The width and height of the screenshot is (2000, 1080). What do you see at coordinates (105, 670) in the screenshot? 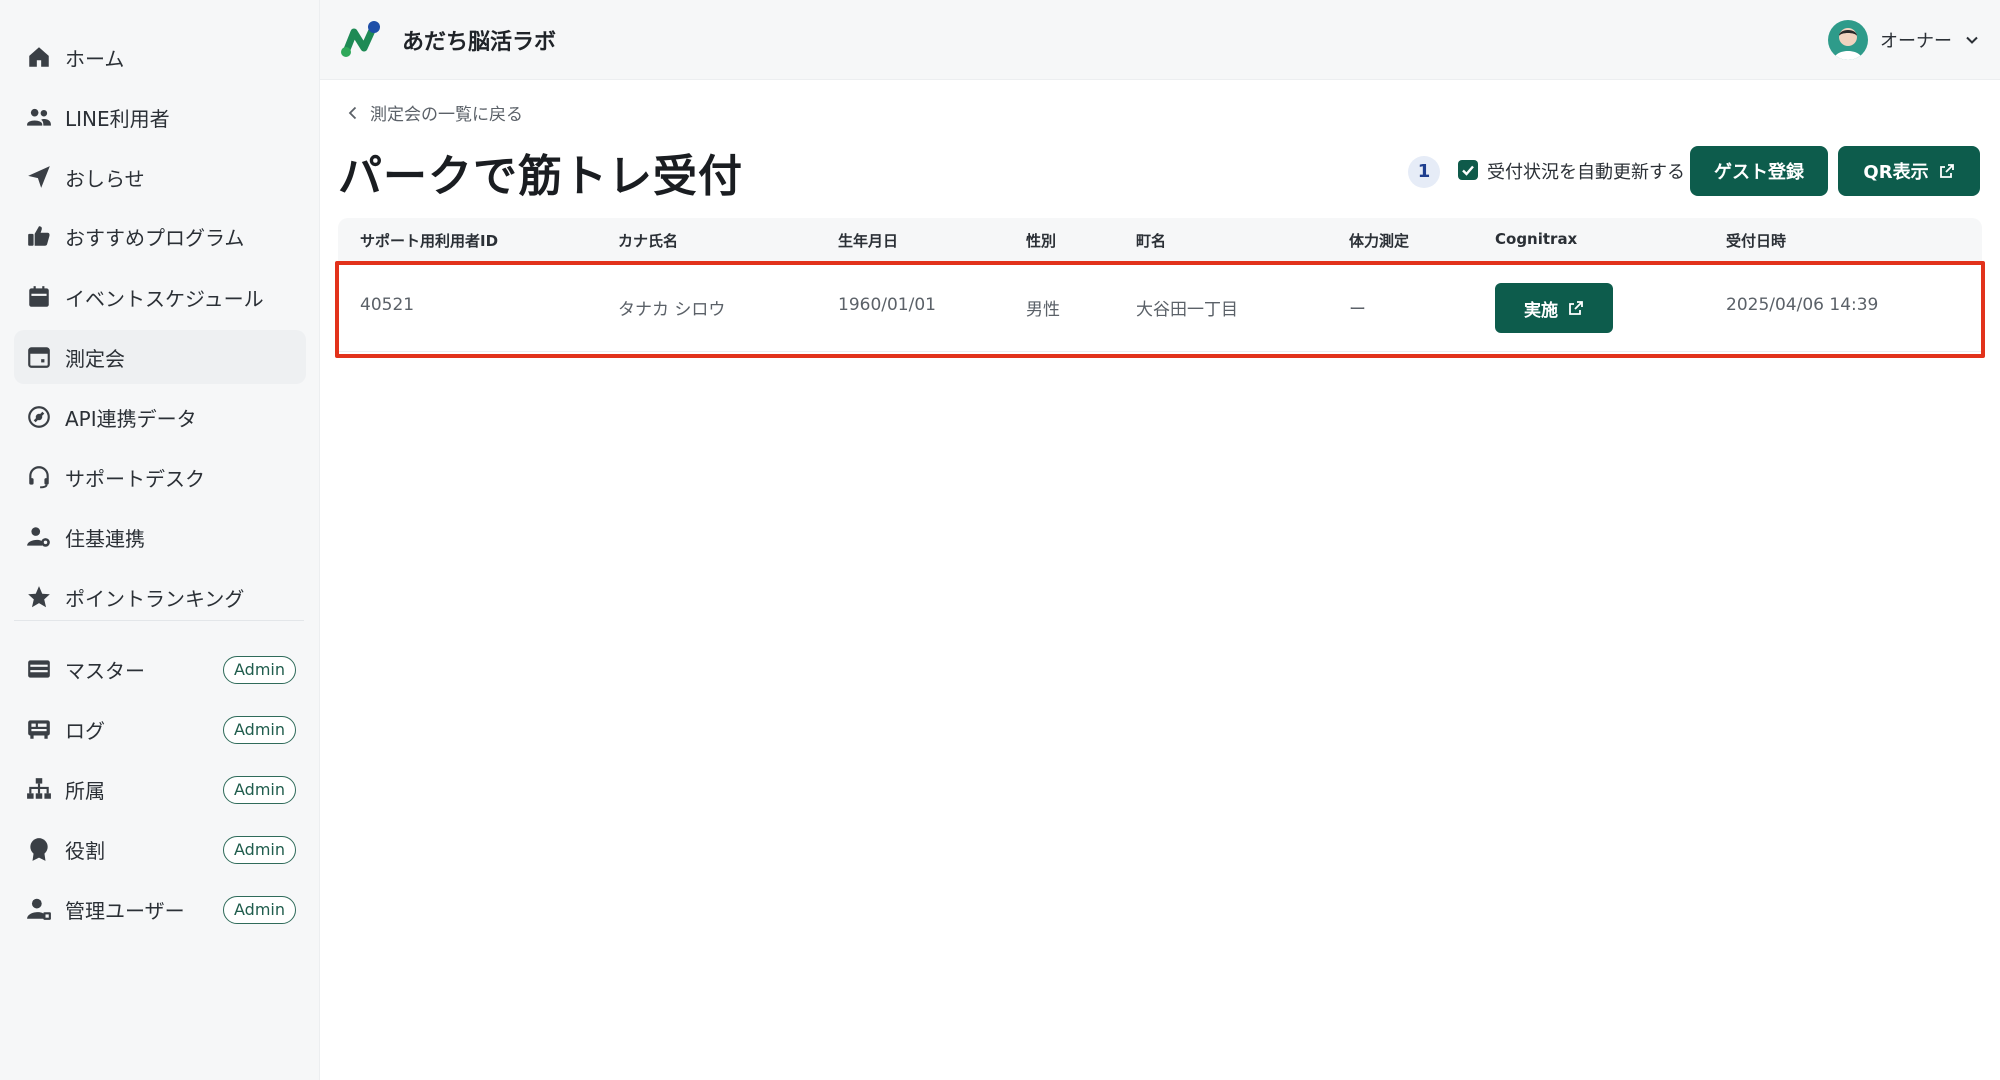
I see `sidebar-item-label: マスター` at bounding box center [105, 670].